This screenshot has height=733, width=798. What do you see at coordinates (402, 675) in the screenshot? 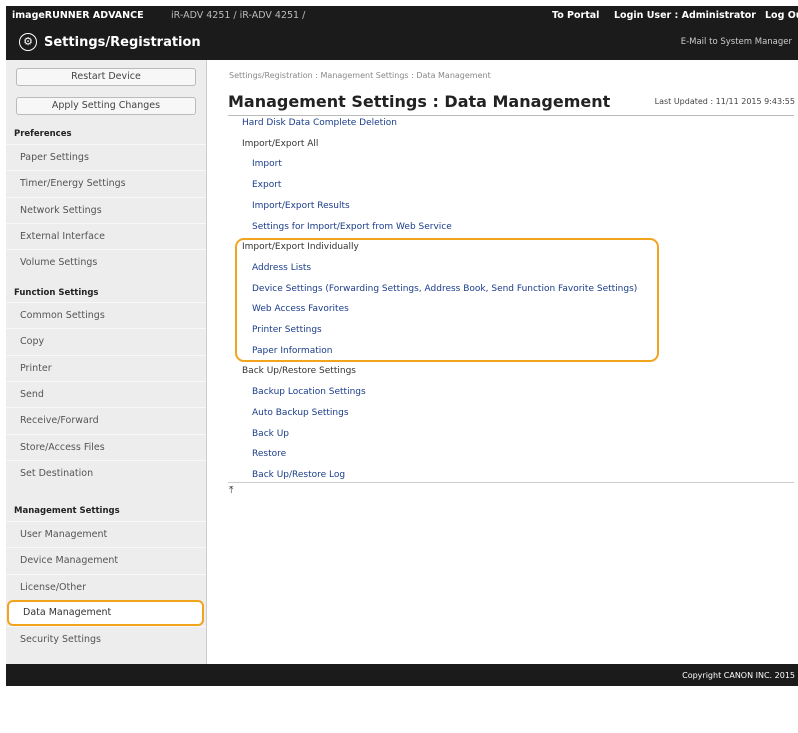
I see `footer: Copyright CANON INC. 2015` at bounding box center [402, 675].